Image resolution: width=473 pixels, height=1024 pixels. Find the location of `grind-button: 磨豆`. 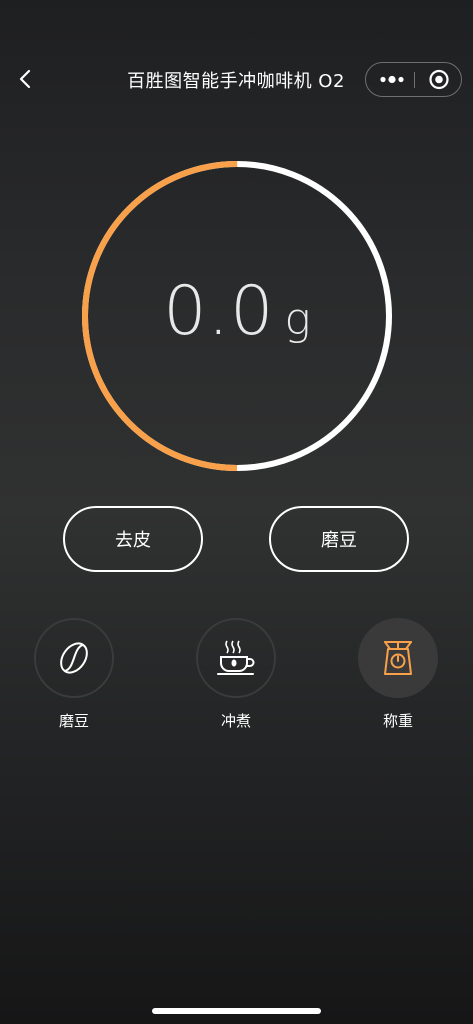

grind-button: 磨豆 is located at coordinates (339, 539).